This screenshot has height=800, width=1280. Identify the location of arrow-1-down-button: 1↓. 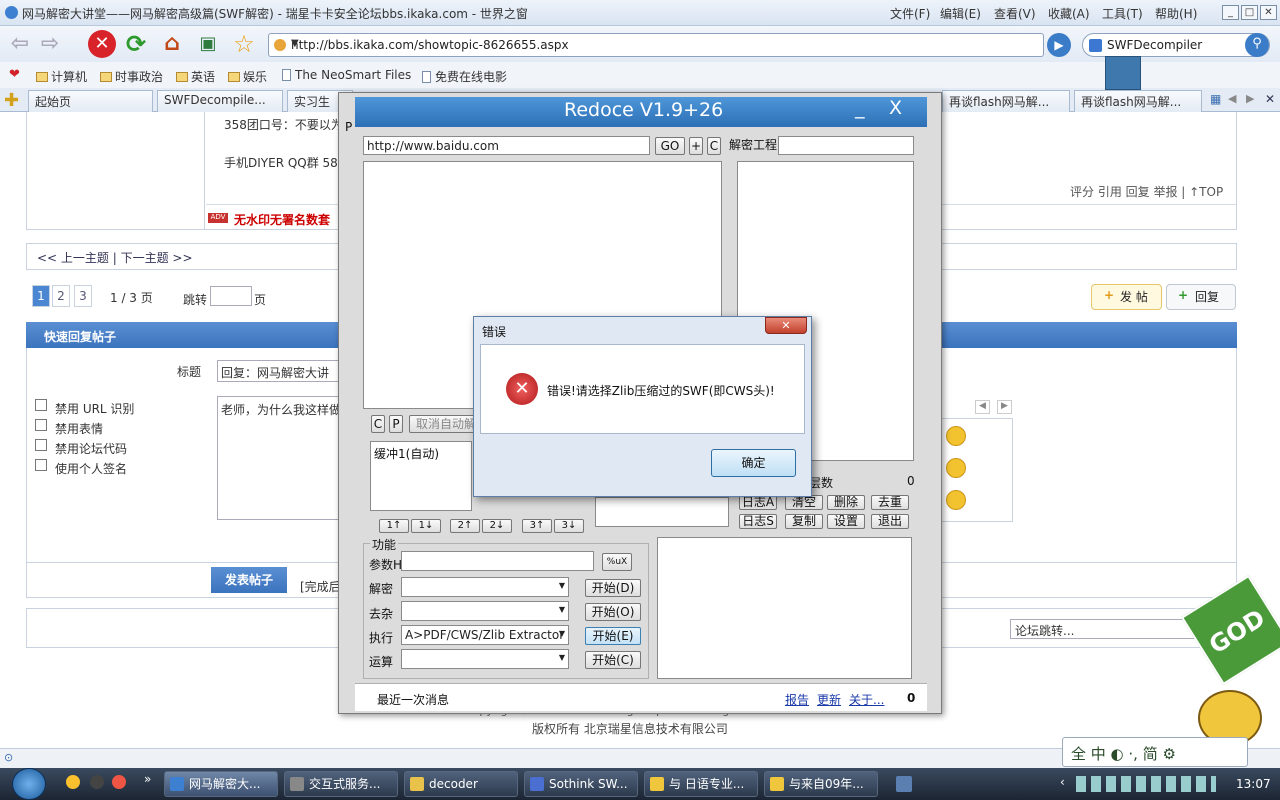
(426, 526).